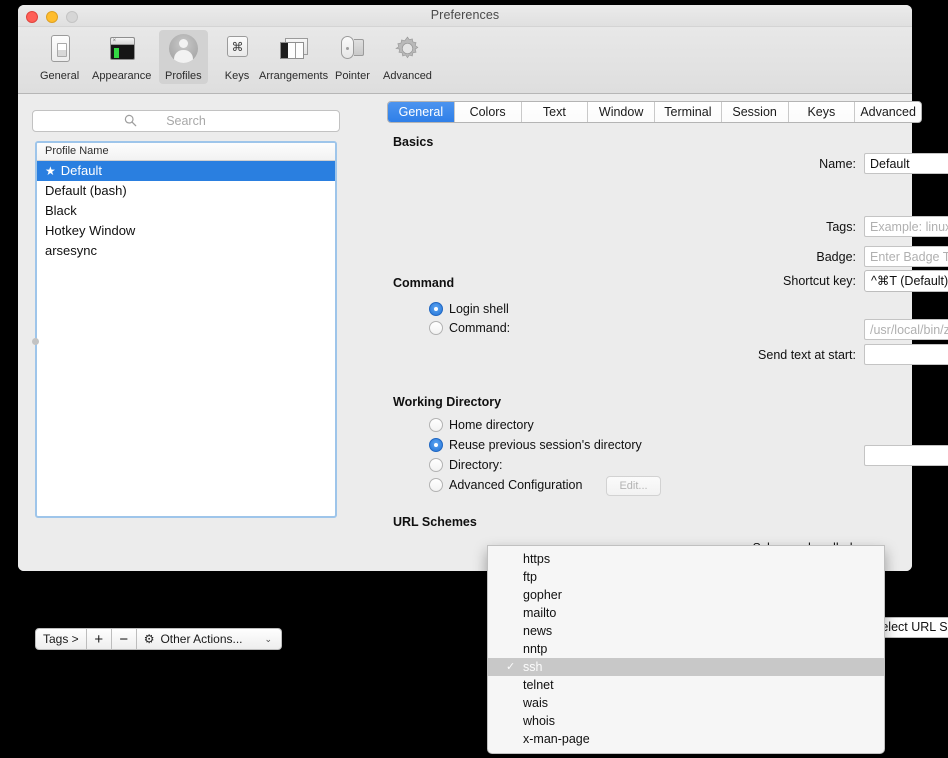 This screenshot has height=758, width=948. I want to click on dropdown-item-label: news, so click(538, 631).